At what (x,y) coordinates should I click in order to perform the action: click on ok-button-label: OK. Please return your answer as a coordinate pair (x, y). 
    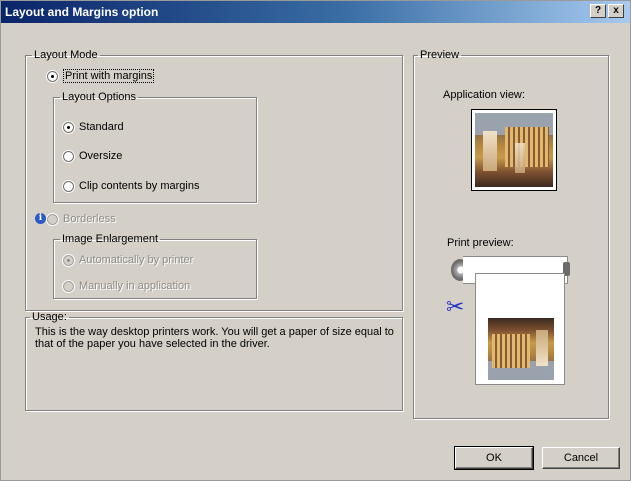
    Looking at the image, I should click on (494, 458).